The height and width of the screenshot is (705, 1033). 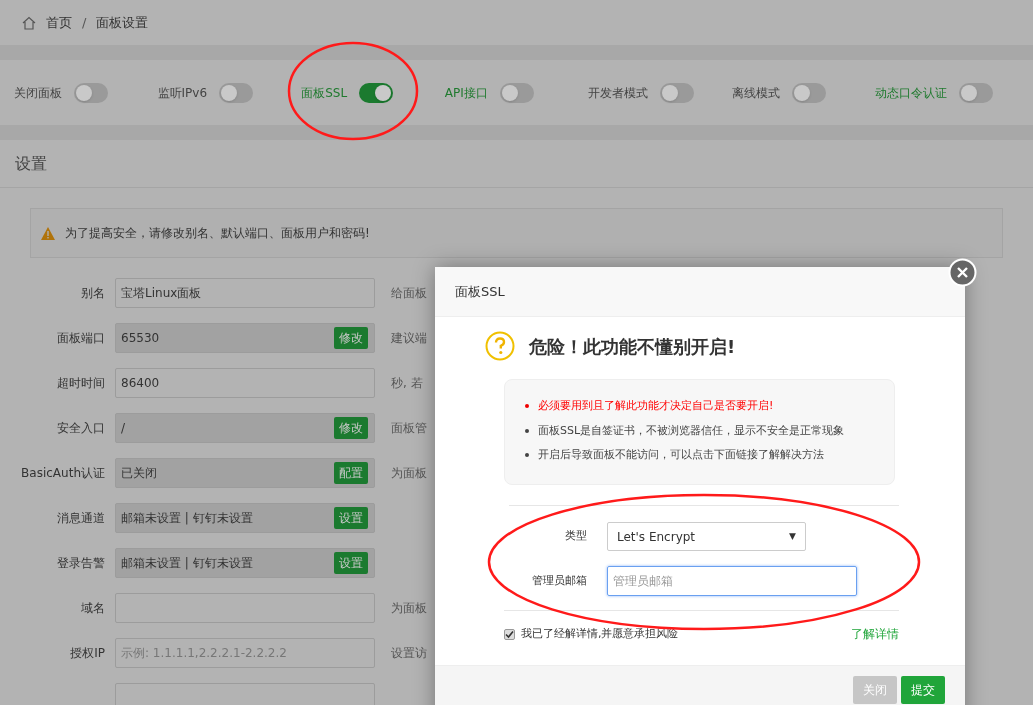 I want to click on toggle-label: 面板SSL, so click(x=324, y=93).